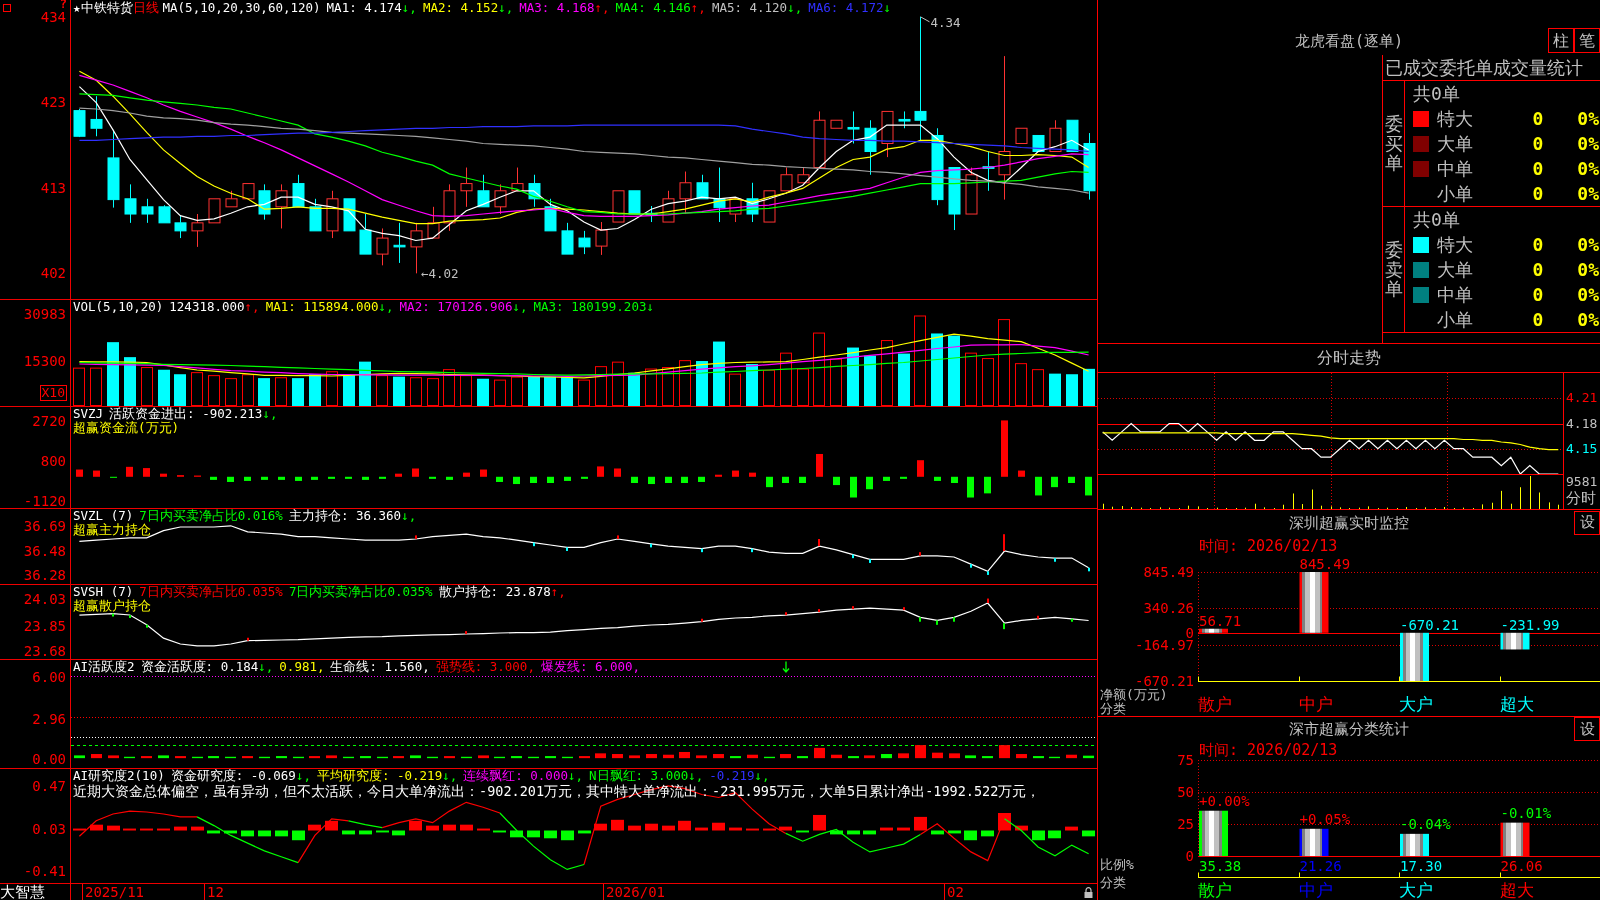  Describe the element at coordinates (1220, 866) in the screenshot. I see `value-label: 35.38` at that location.